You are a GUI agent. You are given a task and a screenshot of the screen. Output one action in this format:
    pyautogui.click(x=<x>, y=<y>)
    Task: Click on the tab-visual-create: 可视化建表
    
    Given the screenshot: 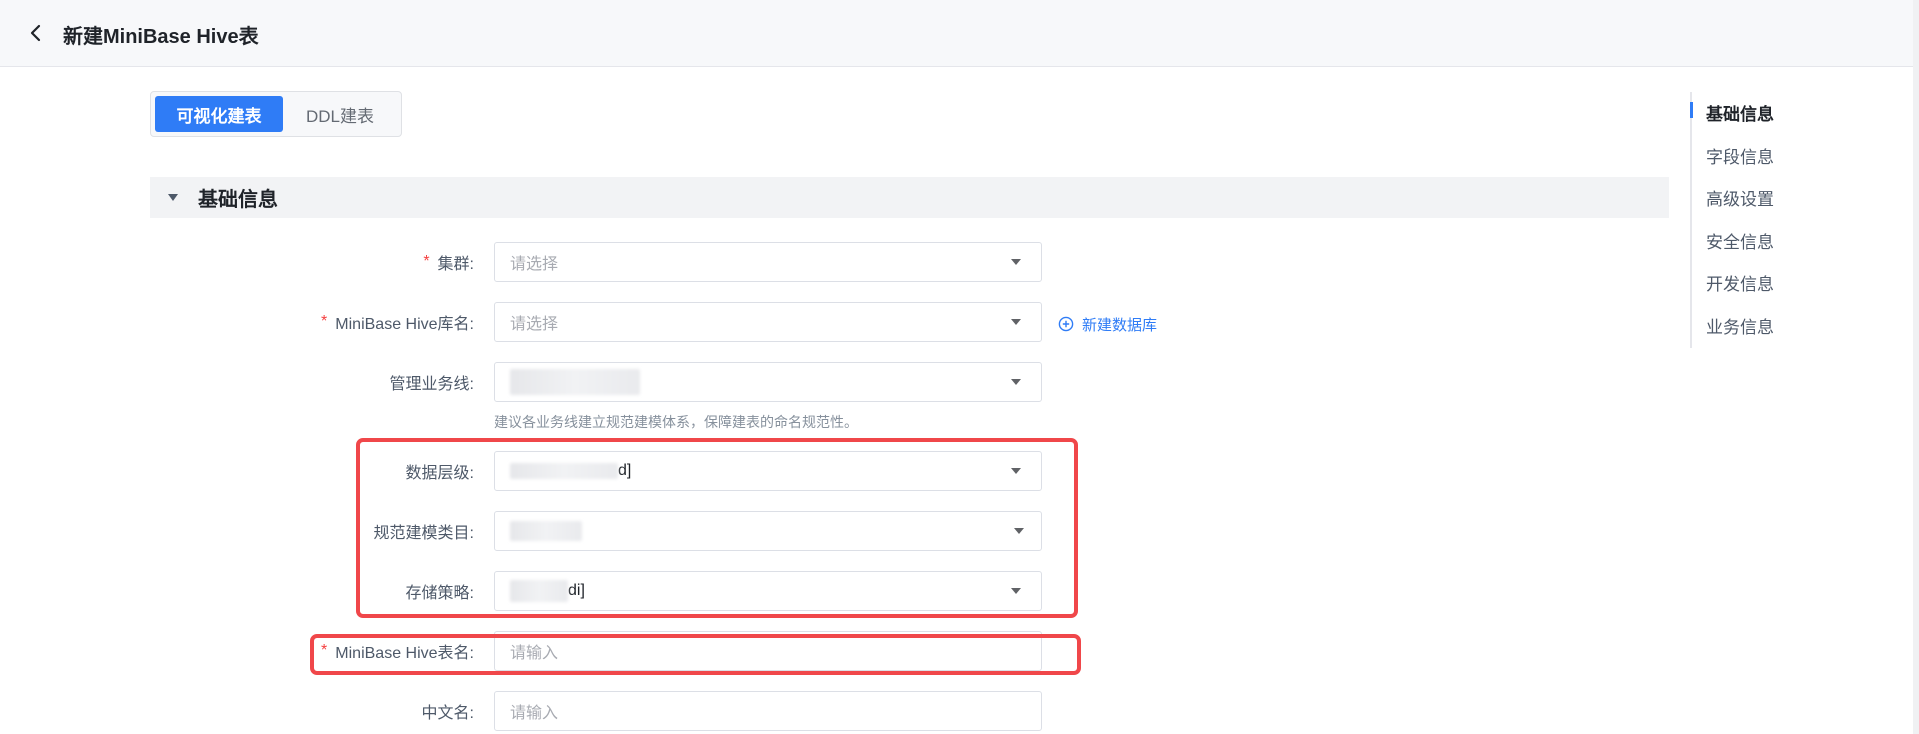 What is the action you would take?
    pyautogui.click(x=219, y=114)
    